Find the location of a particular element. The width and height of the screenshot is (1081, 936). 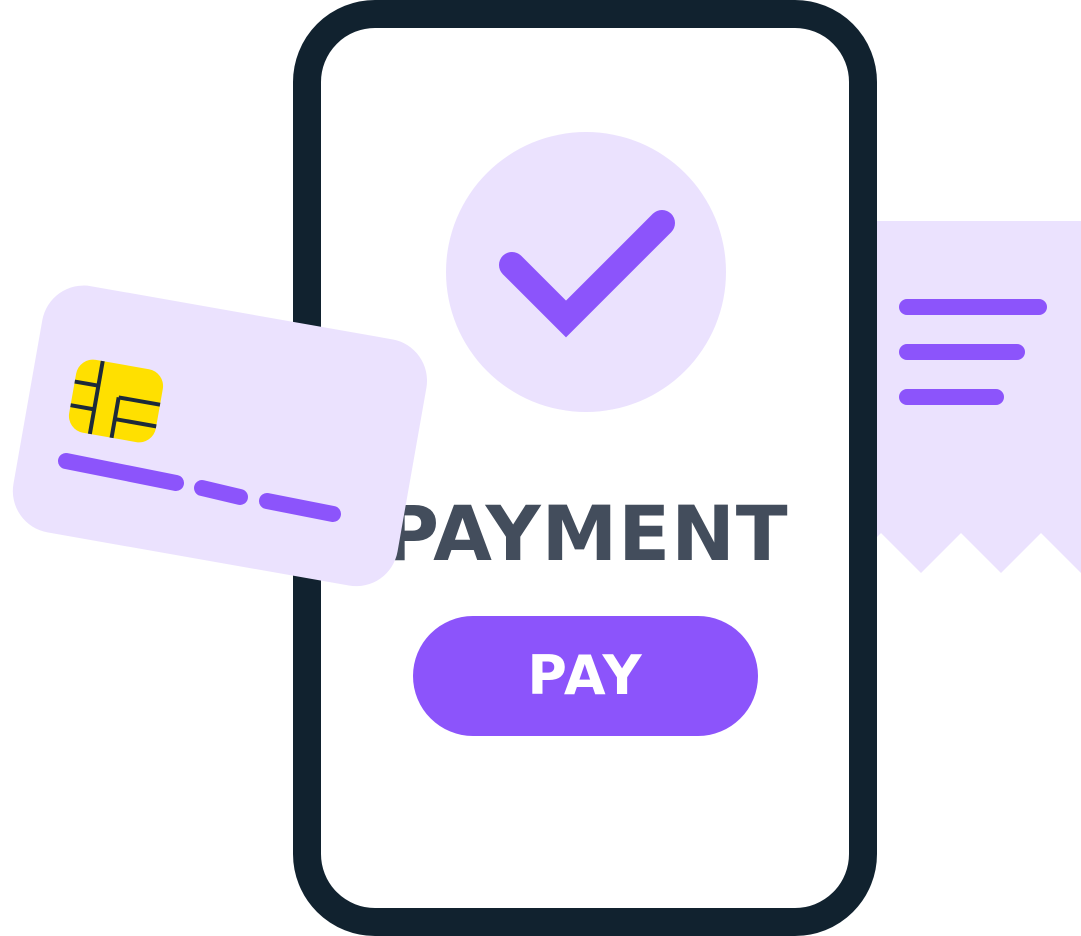

credit-card-icon is located at coordinates (220, 436).